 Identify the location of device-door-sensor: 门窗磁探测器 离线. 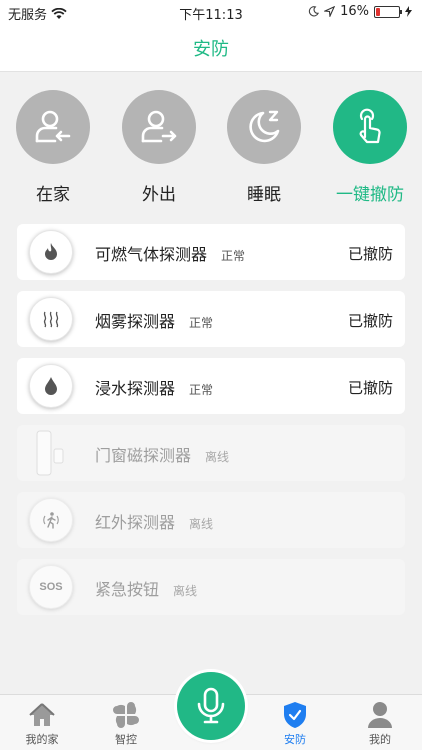
(211, 453).